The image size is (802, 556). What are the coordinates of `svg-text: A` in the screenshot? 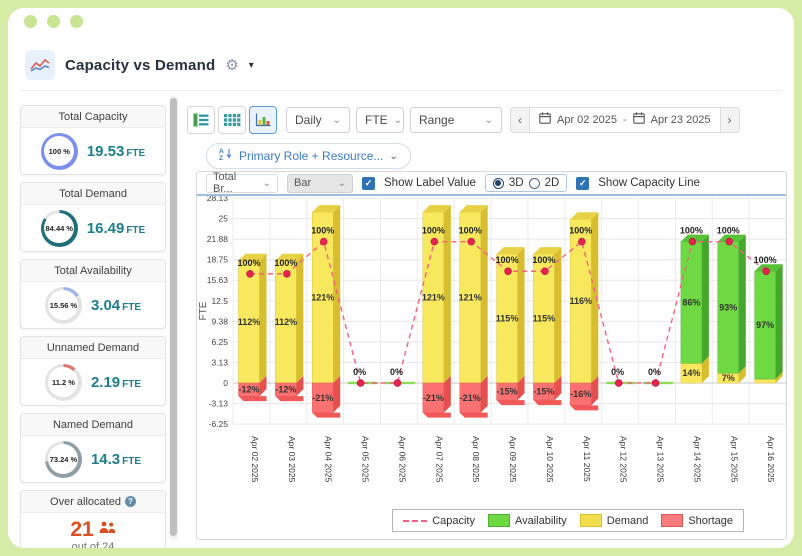 It's located at (221, 151).